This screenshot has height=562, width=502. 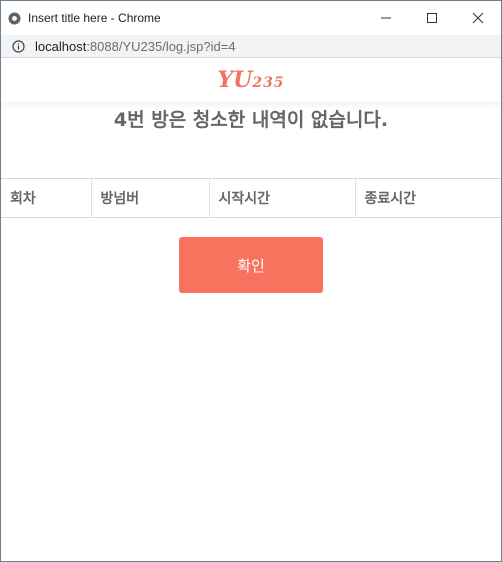 What do you see at coordinates (282, 198) in the screenshot?
I see `column-start-time: 시작시간` at bounding box center [282, 198].